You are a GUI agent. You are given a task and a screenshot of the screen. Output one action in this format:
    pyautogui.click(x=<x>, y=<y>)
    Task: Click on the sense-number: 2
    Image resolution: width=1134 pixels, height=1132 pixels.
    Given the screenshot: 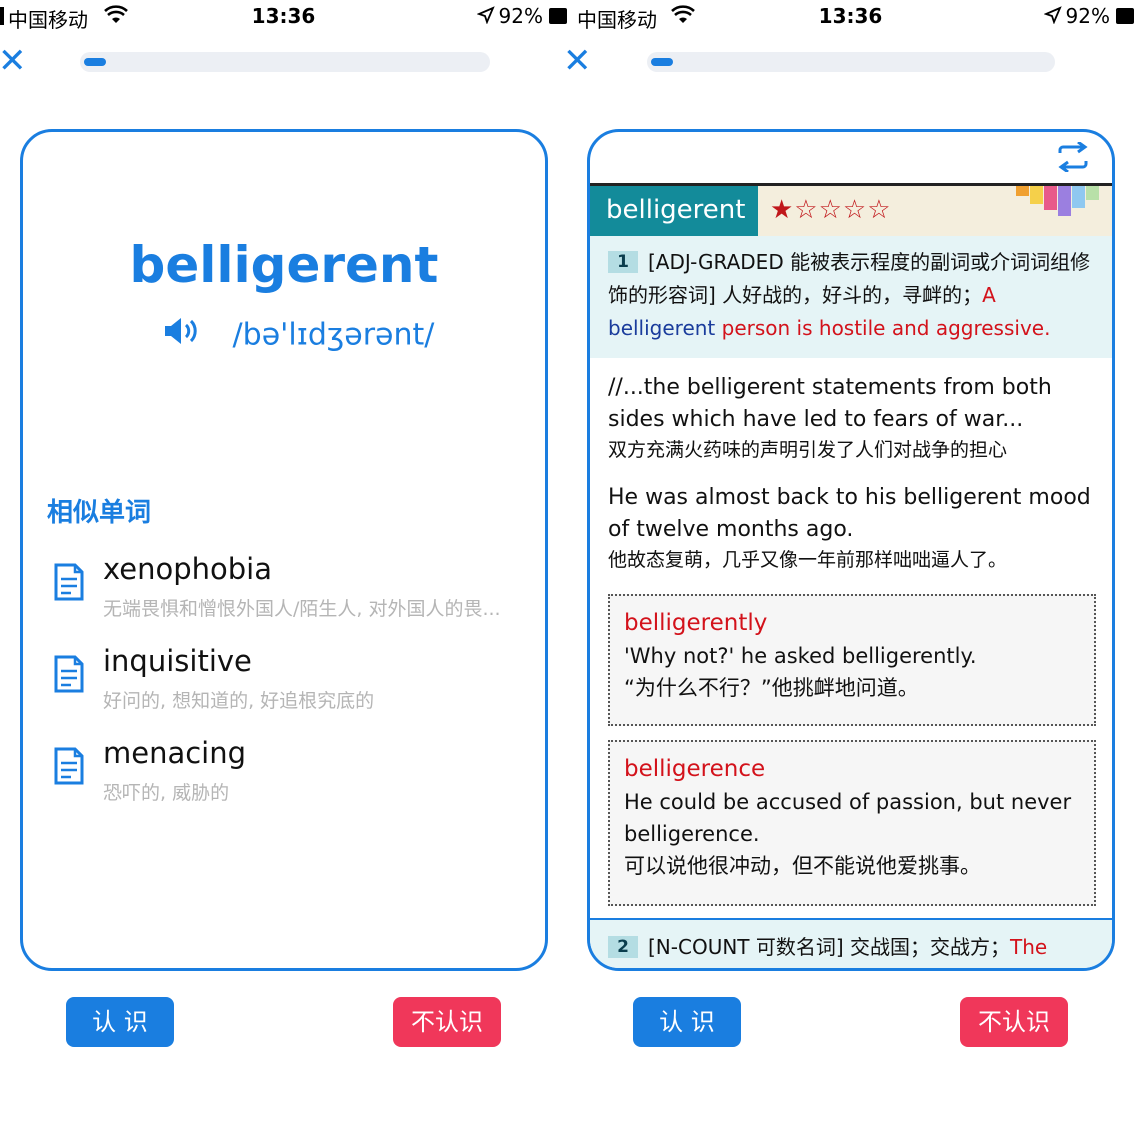 What is the action you would take?
    pyautogui.click(x=623, y=947)
    